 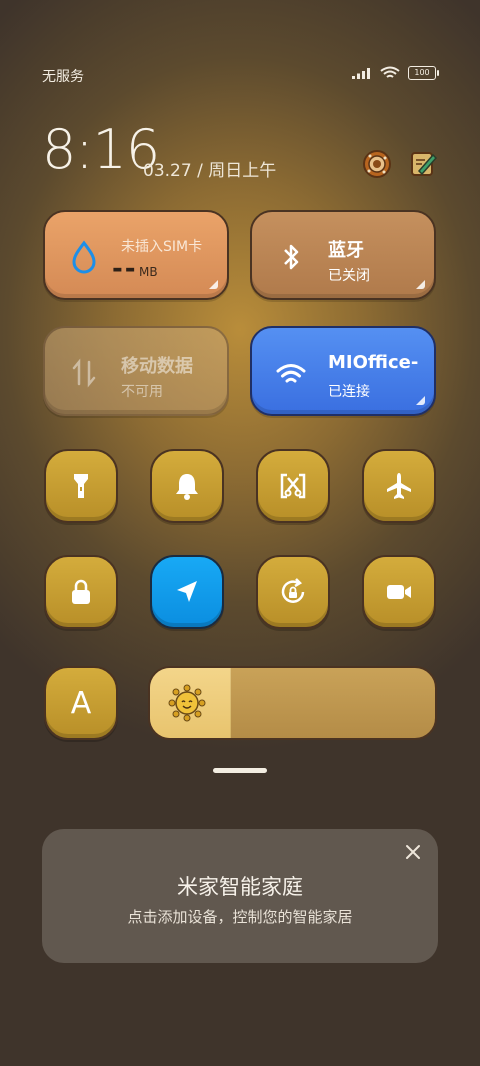 I want to click on mobile-data-status: 不可用, so click(x=142, y=392).